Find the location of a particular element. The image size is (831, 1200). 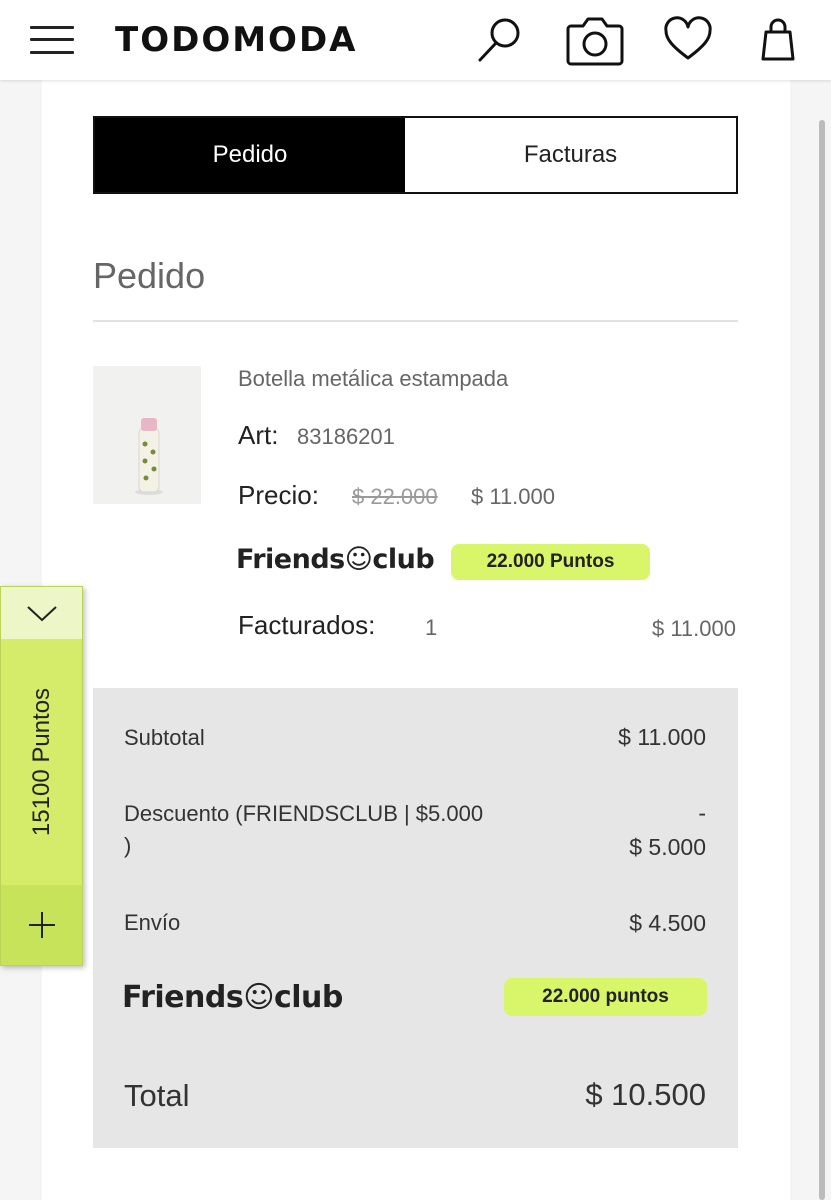

top-header: TODOMODA is located at coordinates (415, 40).